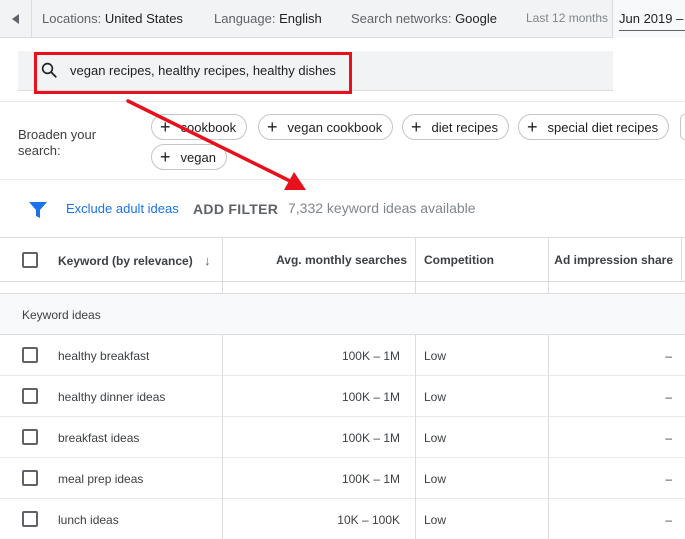 This screenshot has width=685, height=539. What do you see at coordinates (207, 260) in the screenshot?
I see `sort-arrow-icon: ↓` at bounding box center [207, 260].